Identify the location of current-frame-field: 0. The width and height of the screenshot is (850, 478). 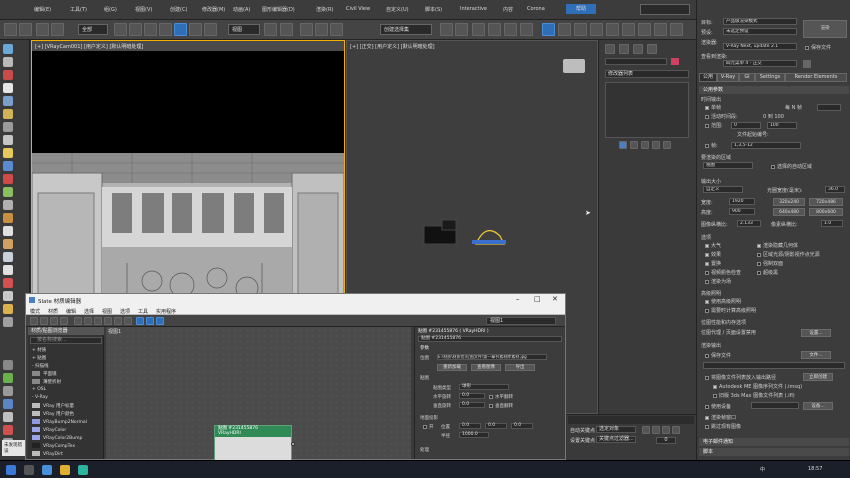
(666, 440).